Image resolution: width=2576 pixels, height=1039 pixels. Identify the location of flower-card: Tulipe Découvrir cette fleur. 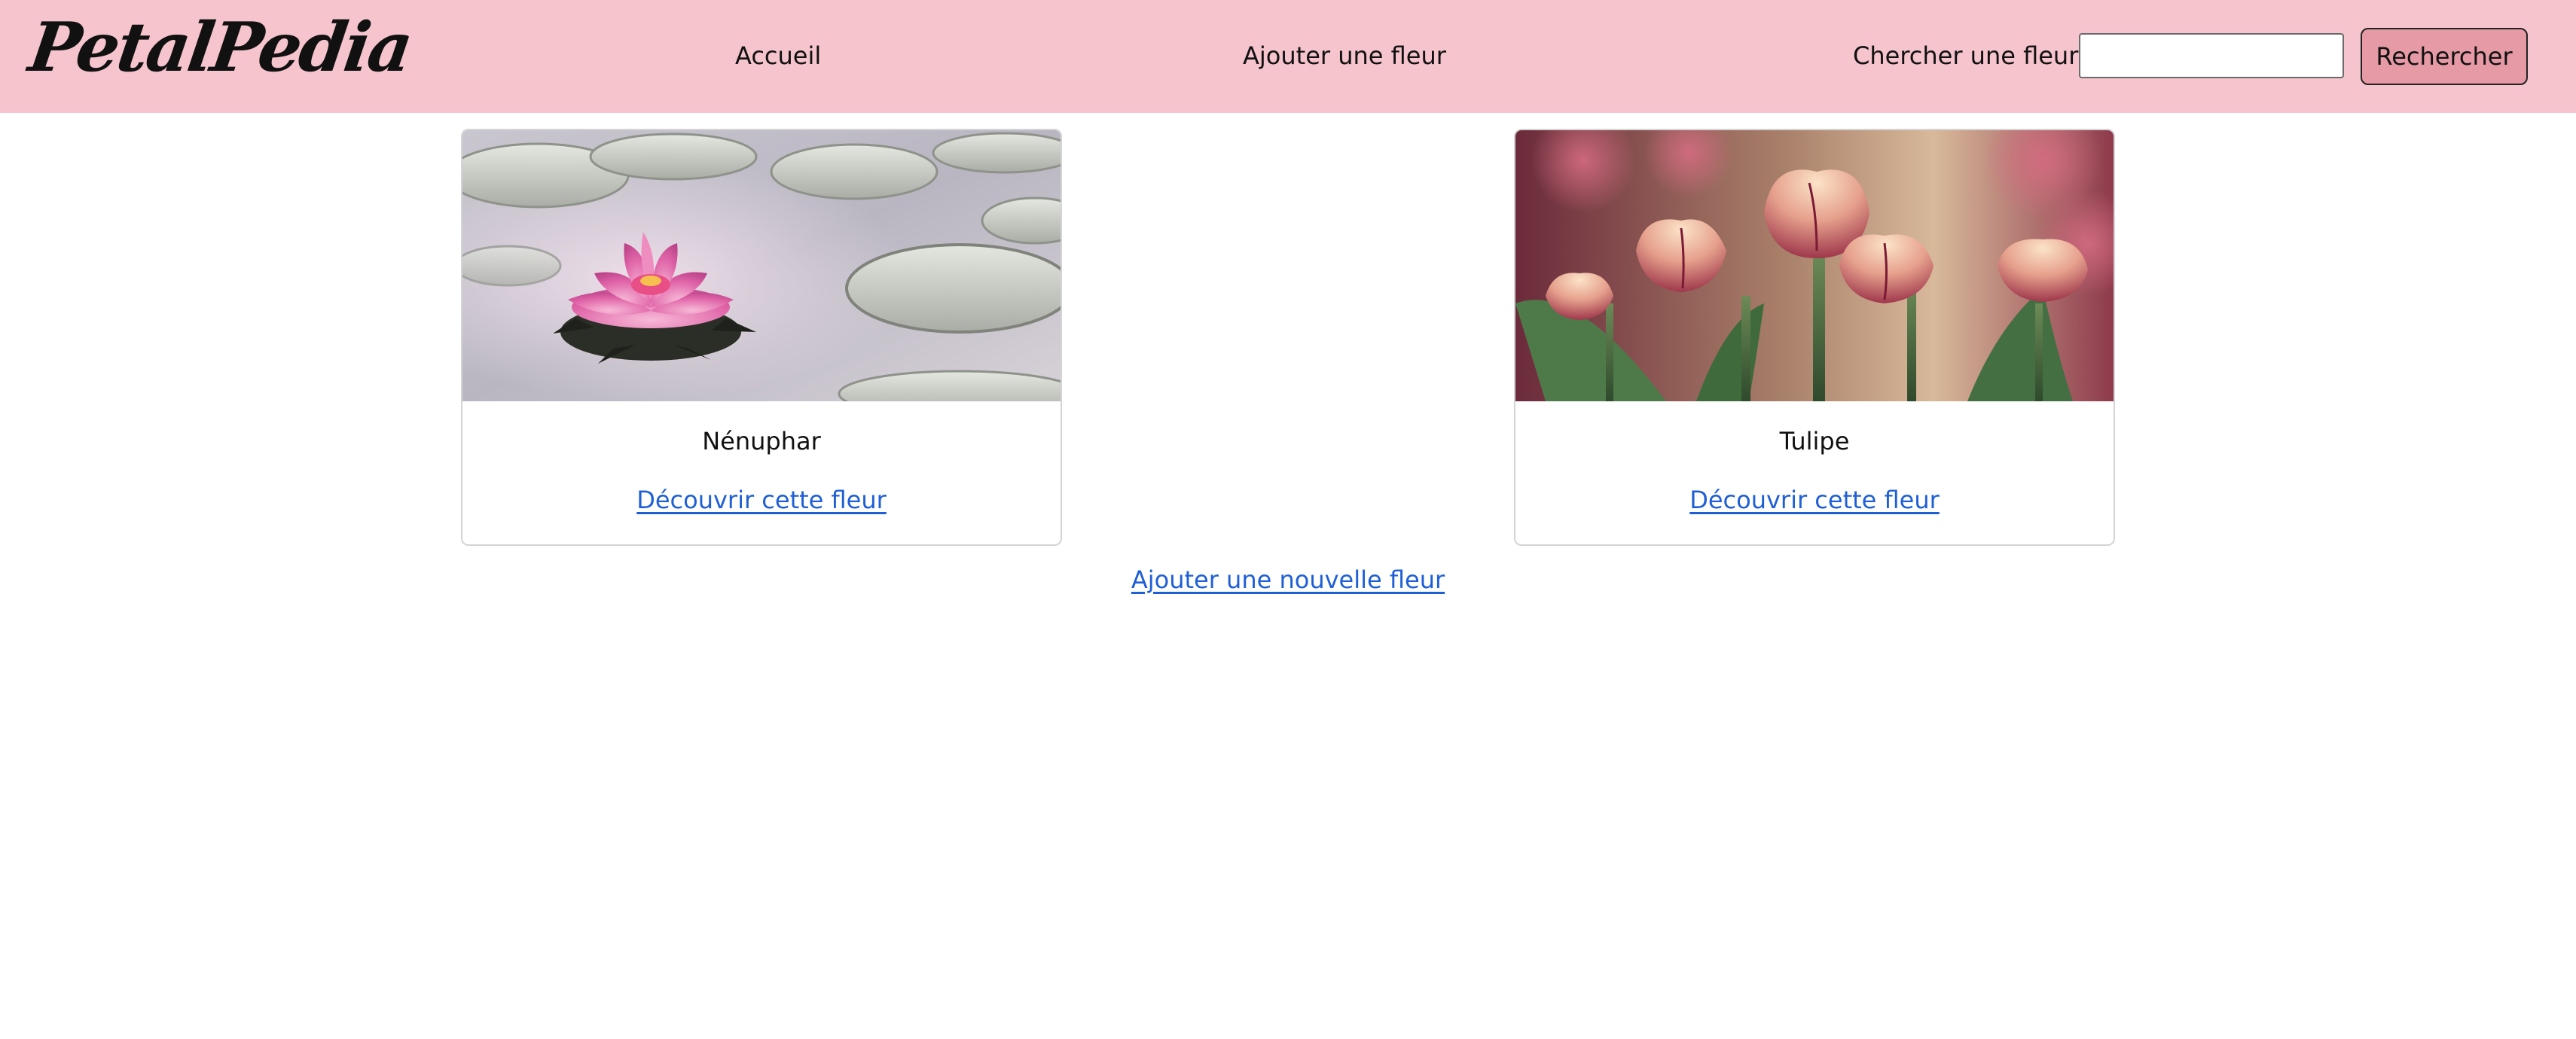
(1815, 337).